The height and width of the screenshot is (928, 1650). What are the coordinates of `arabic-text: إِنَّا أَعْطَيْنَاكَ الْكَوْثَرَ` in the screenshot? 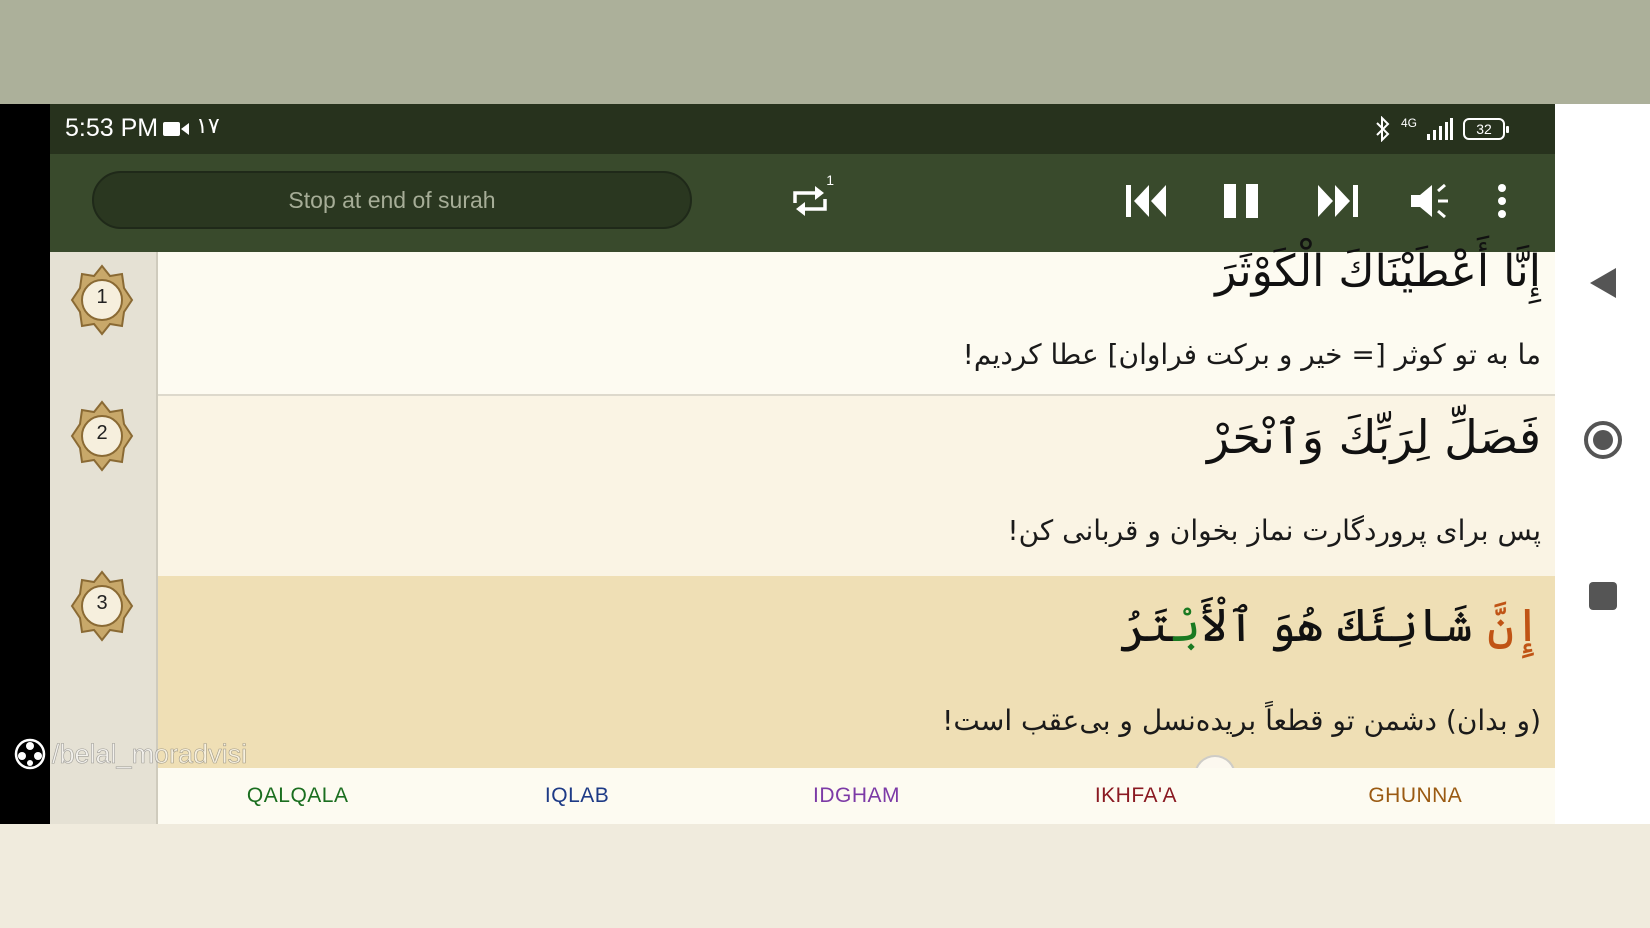 It's located at (1378, 271).